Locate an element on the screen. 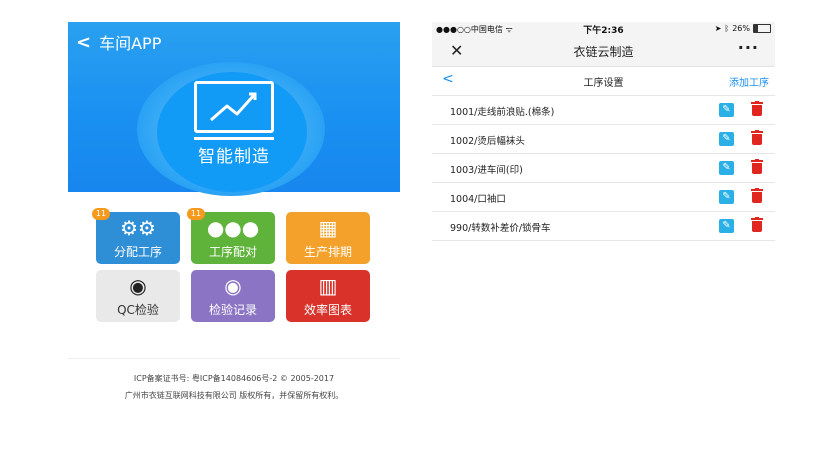 The width and height of the screenshot is (840, 460). tile-label: QC检验 is located at coordinates (138, 310).